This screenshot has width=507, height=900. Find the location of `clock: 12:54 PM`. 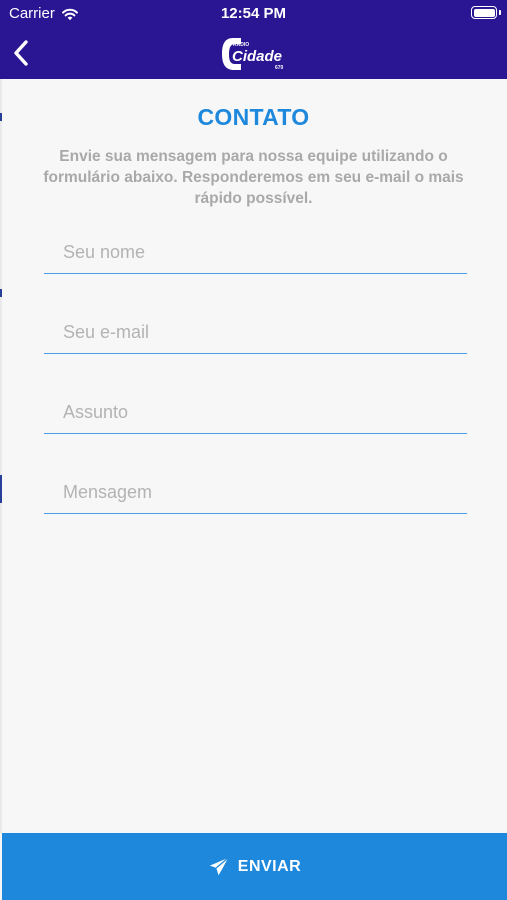

clock: 12:54 PM is located at coordinates (253, 13).